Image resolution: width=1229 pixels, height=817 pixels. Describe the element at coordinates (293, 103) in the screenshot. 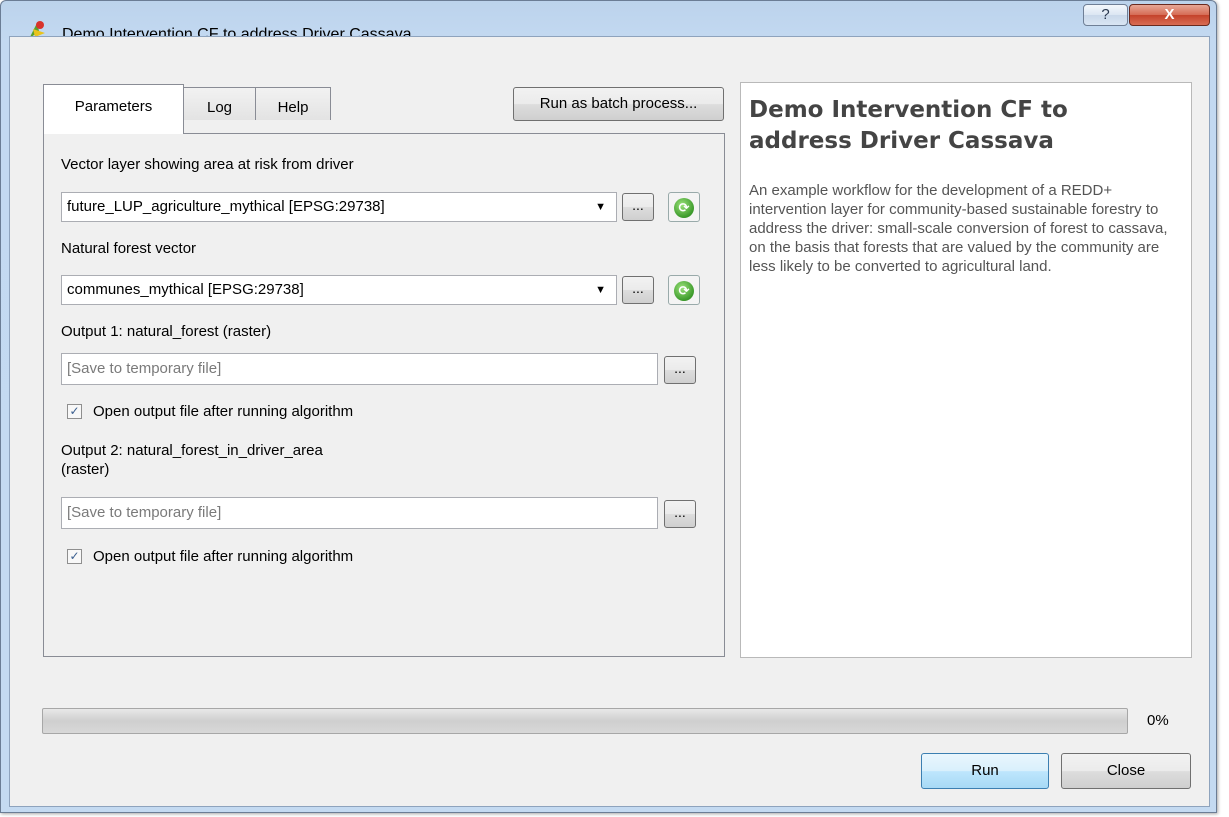

I see `tab-help: Help` at that location.